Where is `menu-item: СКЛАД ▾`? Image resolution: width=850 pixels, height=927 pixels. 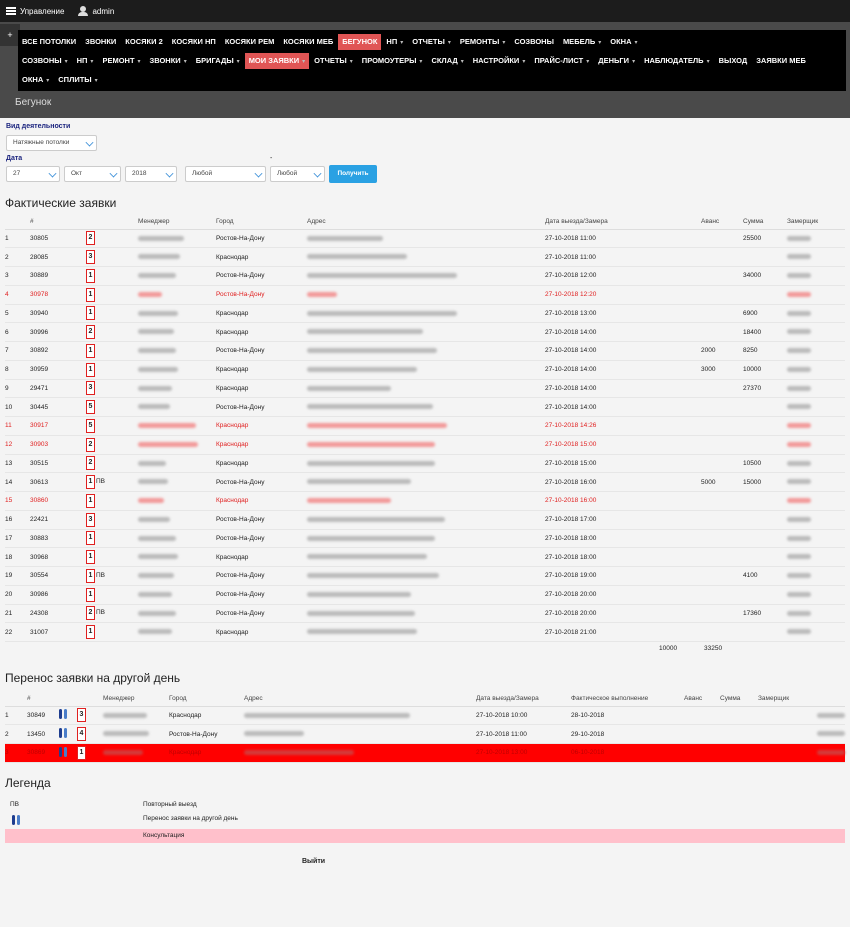 menu-item: СКЛАД ▾ is located at coordinates (447, 61).